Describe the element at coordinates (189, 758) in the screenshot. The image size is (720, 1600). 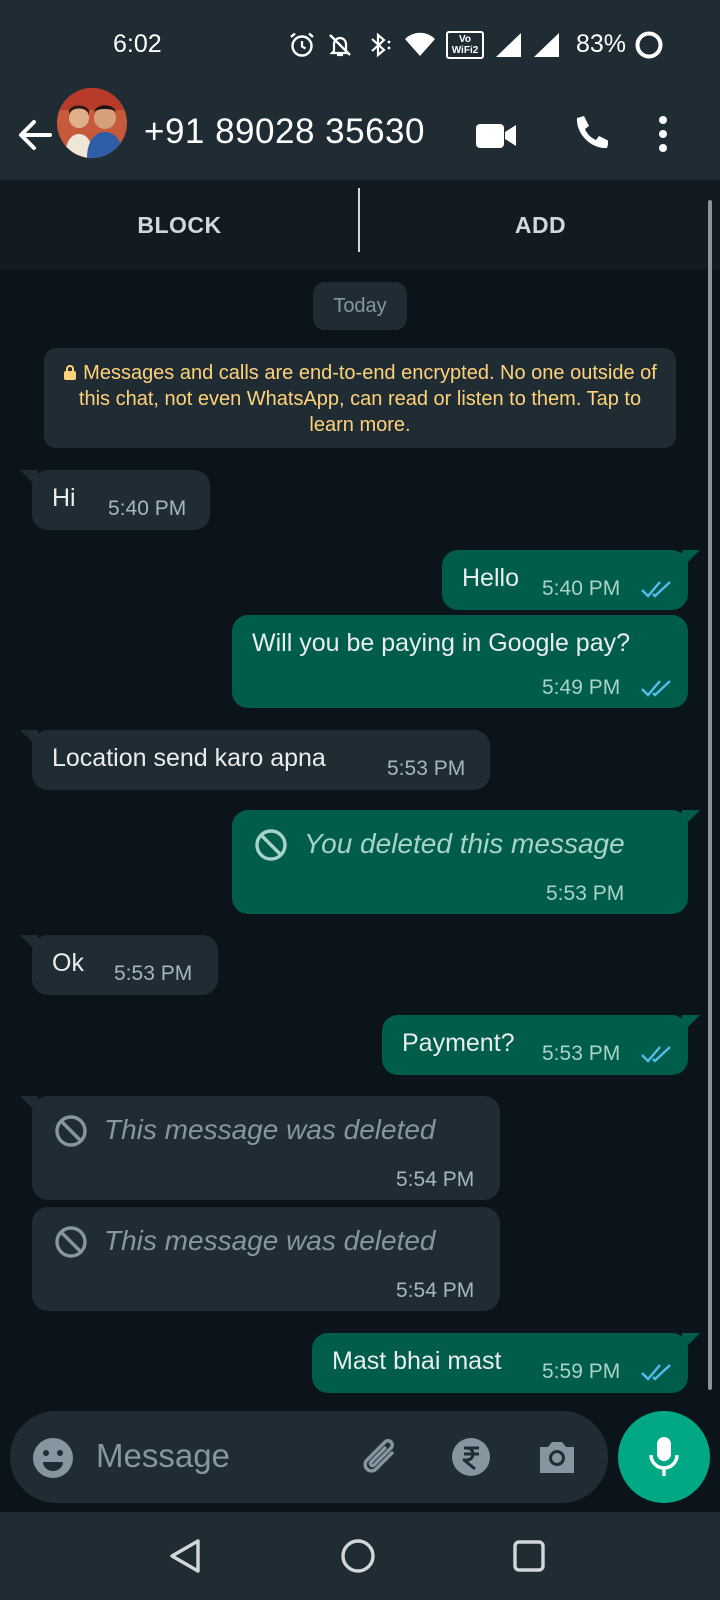
I see `message-text: Location send karo apna` at that location.